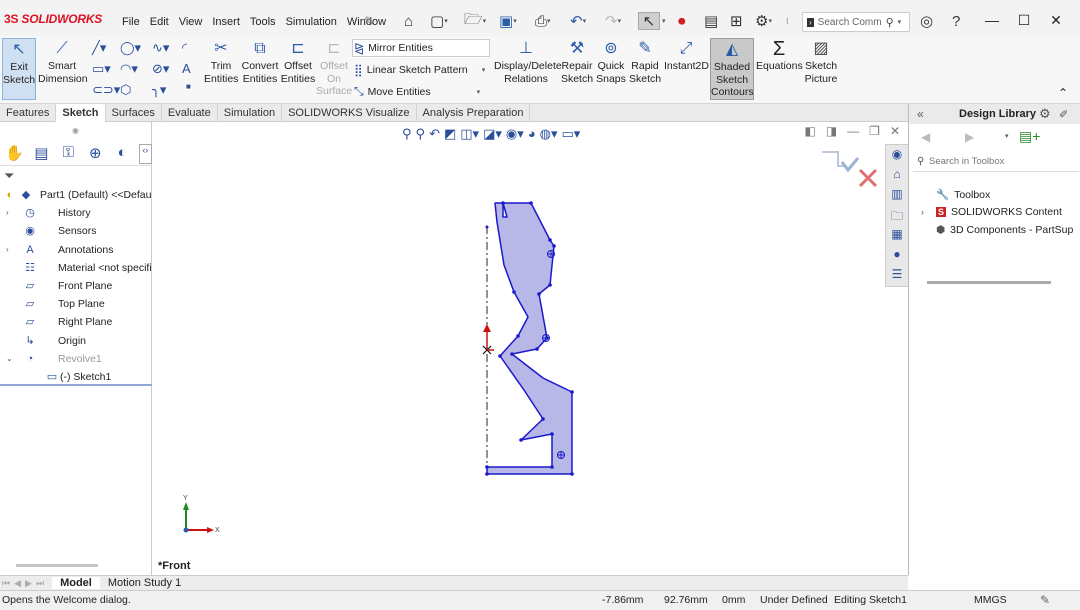 The image size is (1080, 610). I want to click on filter-icon: ⏷, so click(9, 176).